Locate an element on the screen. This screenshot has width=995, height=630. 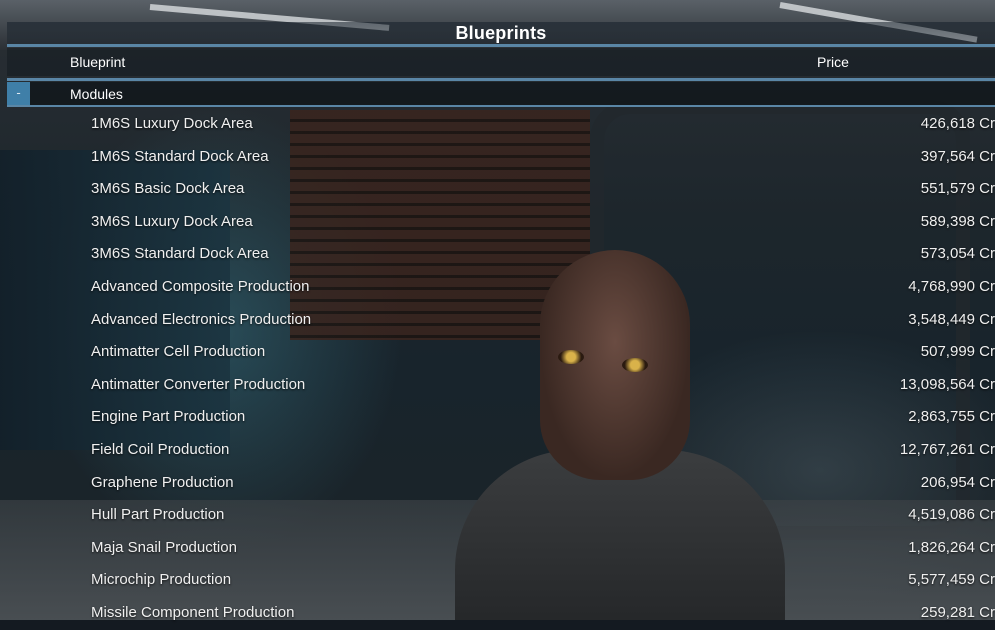
blueprint-price: 551,579 Cr is located at coordinates (957, 189).